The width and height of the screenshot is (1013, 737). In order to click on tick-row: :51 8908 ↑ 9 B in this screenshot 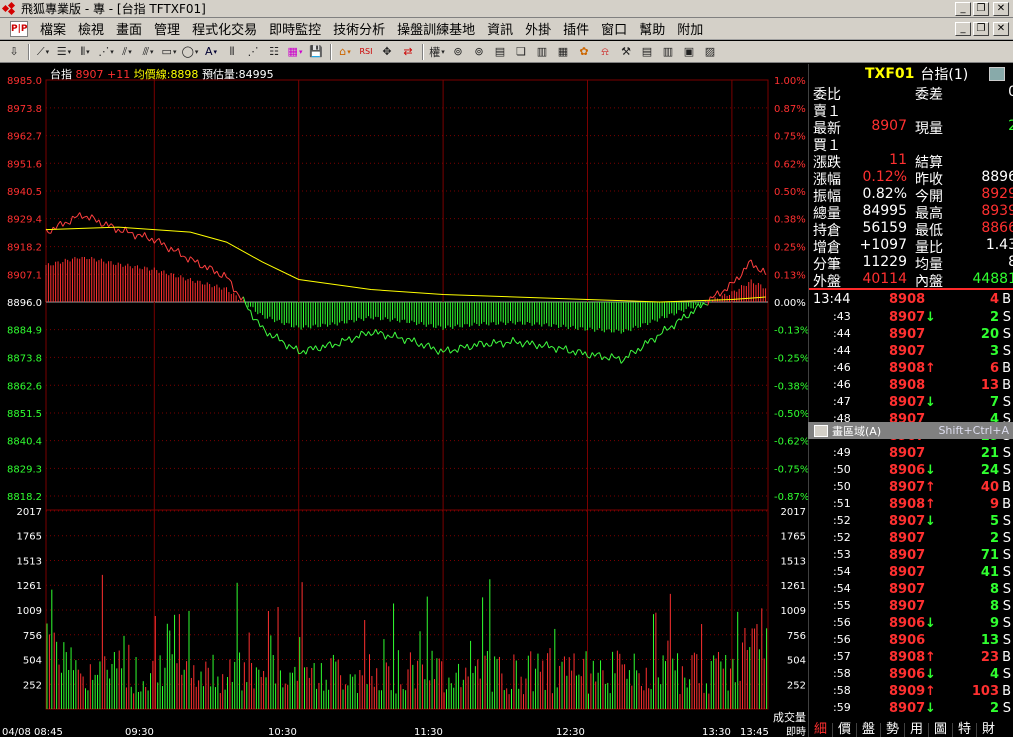, I will do `click(911, 505)`.